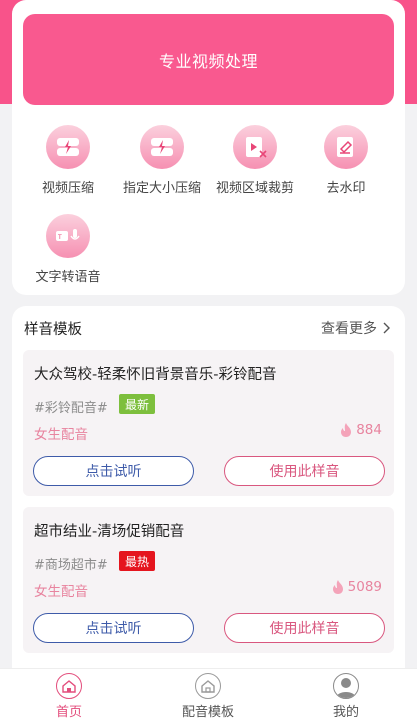  Describe the element at coordinates (69, 686) in the screenshot. I see `home-icon` at that location.